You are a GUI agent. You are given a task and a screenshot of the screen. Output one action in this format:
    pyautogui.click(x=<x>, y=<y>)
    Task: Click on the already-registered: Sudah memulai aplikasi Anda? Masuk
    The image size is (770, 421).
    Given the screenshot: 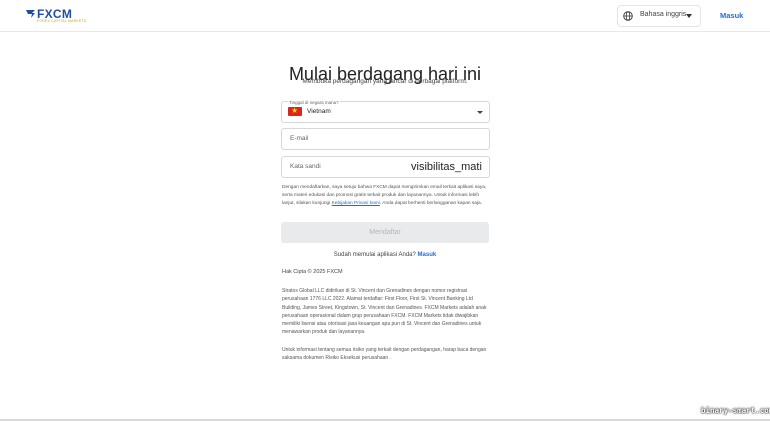 What is the action you would take?
    pyautogui.click(x=385, y=255)
    